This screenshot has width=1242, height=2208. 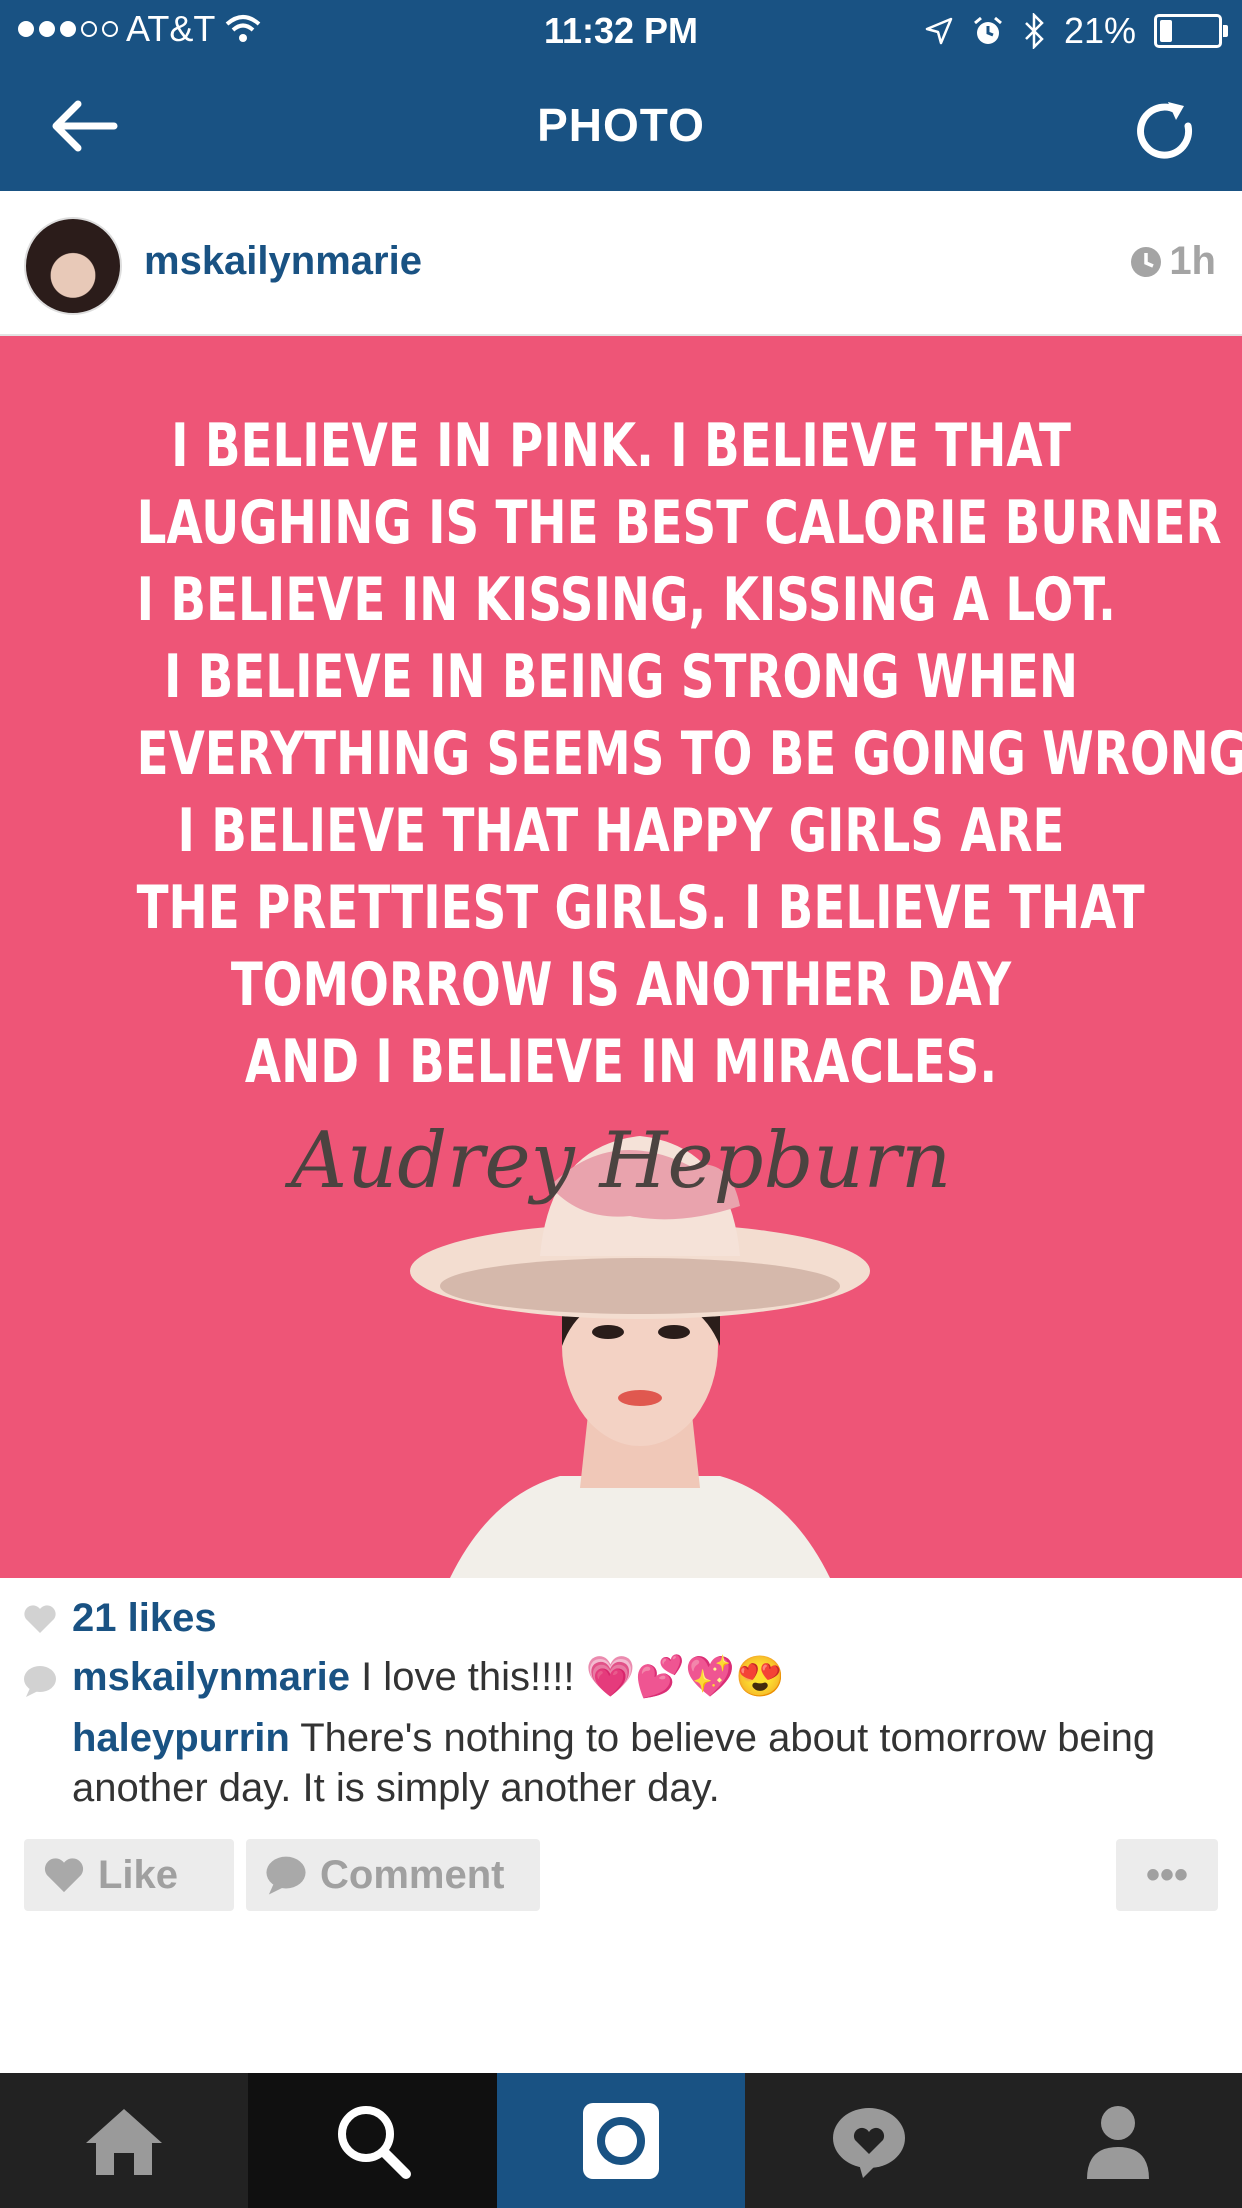 I want to click on comment-label: Comment, so click(x=412, y=1874).